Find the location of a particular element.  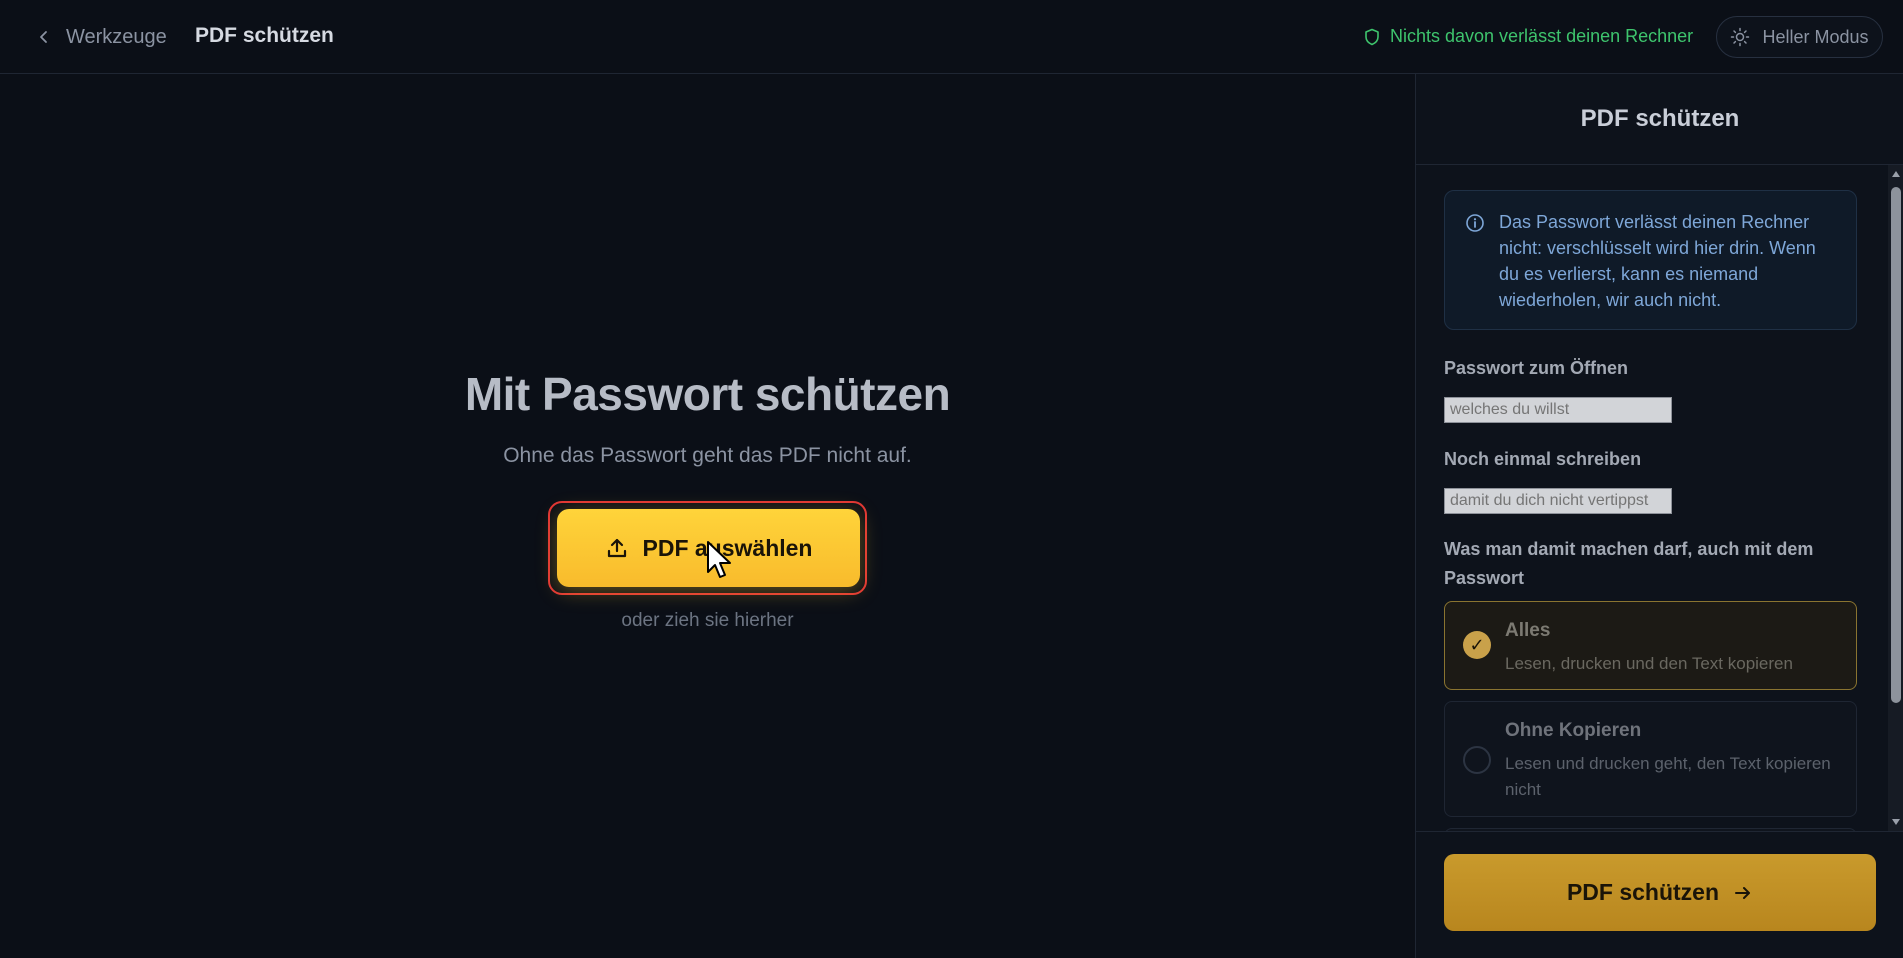

sidebar-title: PDF schützen is located at coordinates (1659, 119).